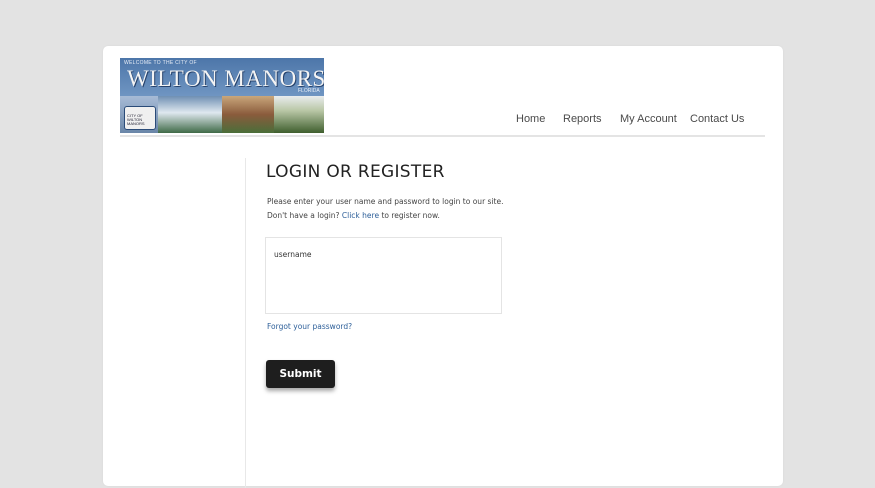 The image size is (875, 488). I want to click on logo-photo-strip: CITY OF WILTON MANORS, so click(222, 114).